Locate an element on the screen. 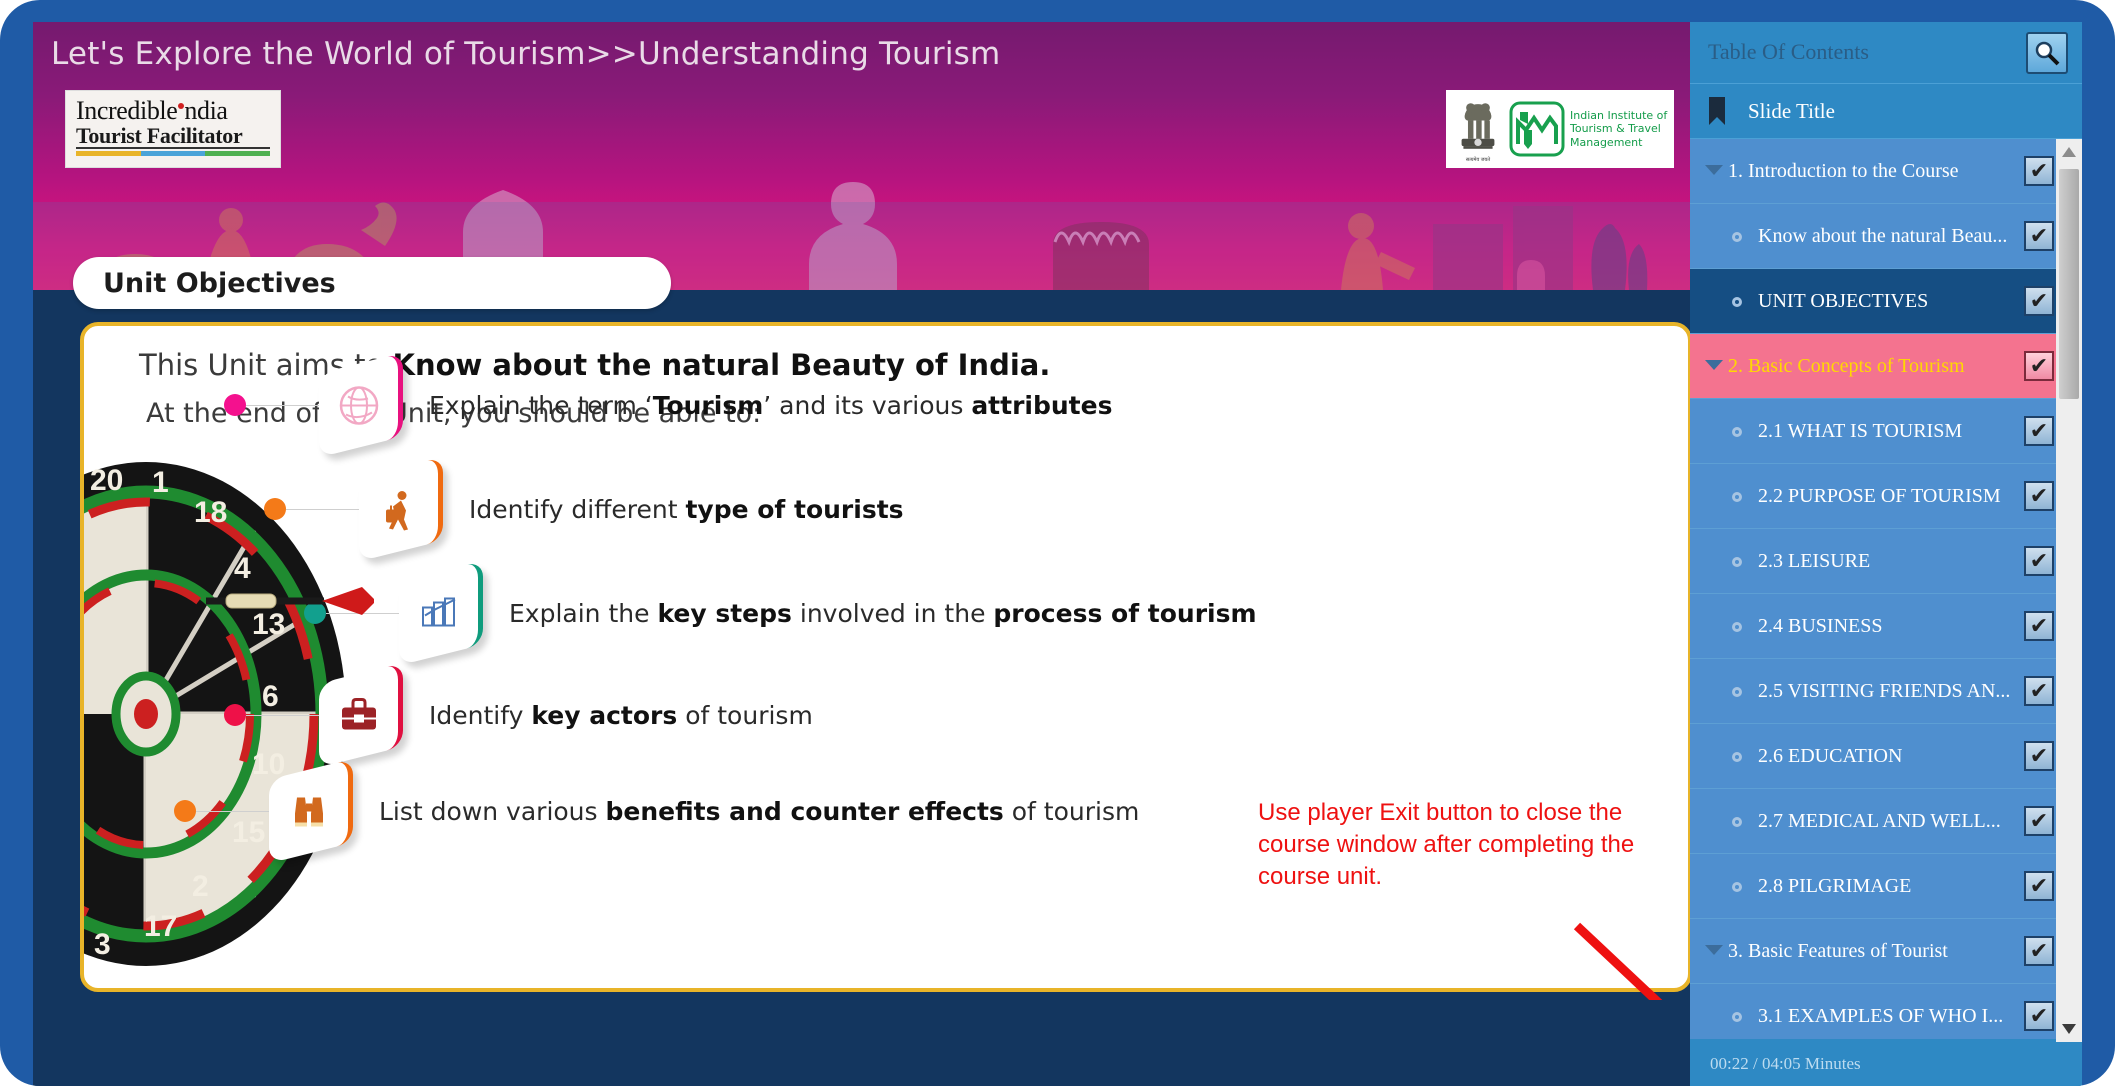  svg-text: 2 is located at coordinates (200, 886).